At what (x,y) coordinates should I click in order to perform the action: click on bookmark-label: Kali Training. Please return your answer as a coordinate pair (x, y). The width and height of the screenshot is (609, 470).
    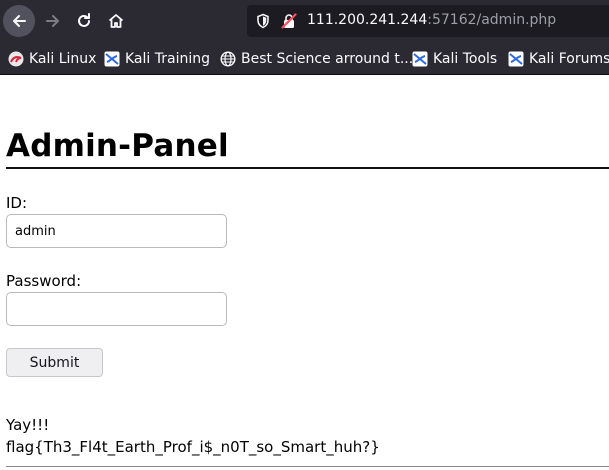
    Looking at the image, I should click on (167, 59).